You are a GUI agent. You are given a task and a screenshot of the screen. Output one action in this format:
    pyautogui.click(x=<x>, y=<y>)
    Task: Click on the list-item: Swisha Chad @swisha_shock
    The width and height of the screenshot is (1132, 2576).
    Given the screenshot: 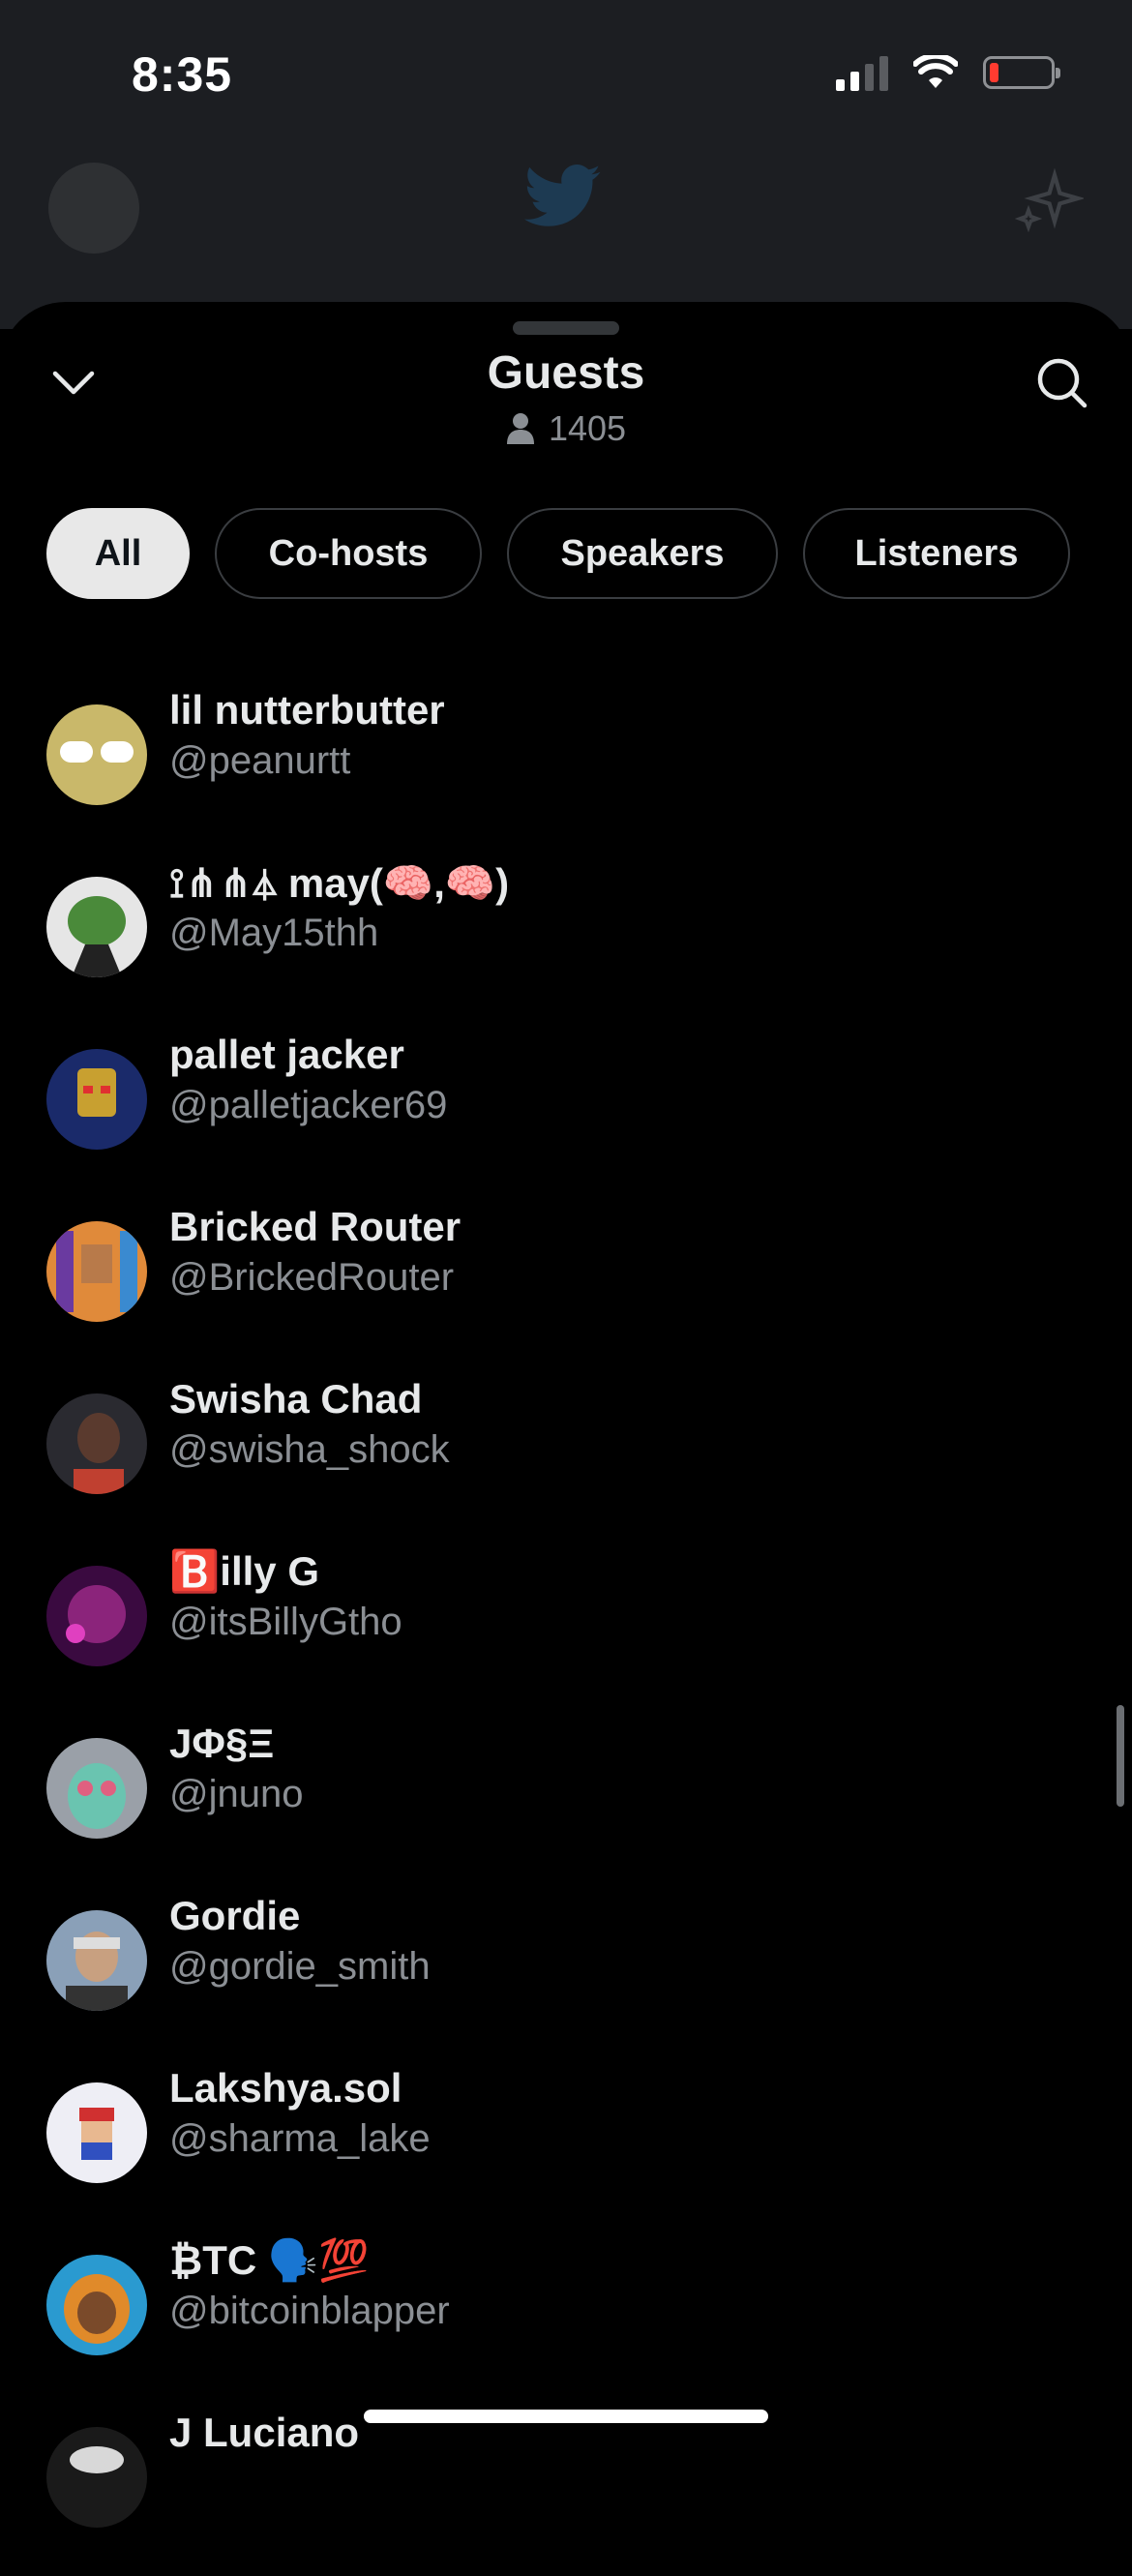 What is the action you would take?
    pyautogui.click(x=566, y=1456)
    